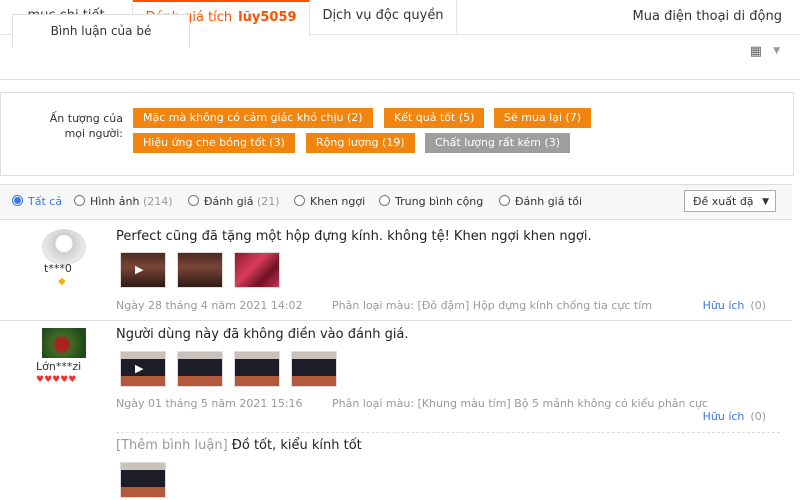 This screenshot has height=500, width=800. Describe the element at coordinates (360, 143) in the screenshot. I see `impression-tag: Rộng lượng (19)` at that location.